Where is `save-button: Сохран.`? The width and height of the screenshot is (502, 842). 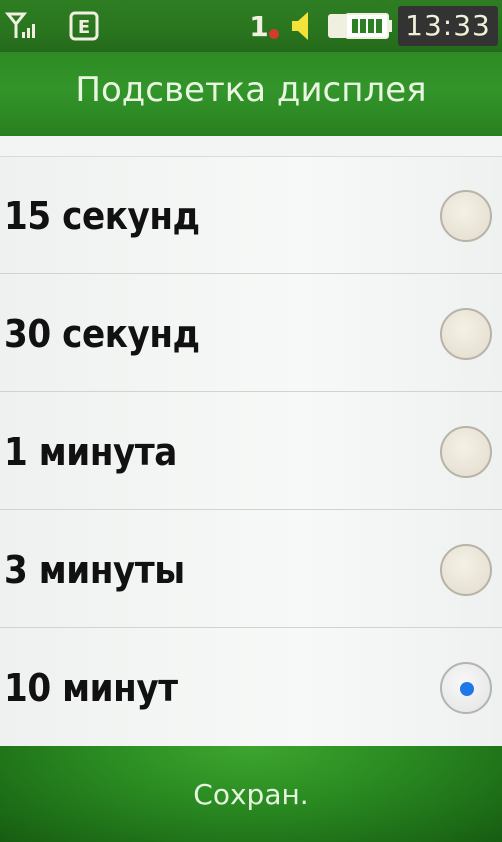
save-button: Сохран. is located at coordinates (251, 794).